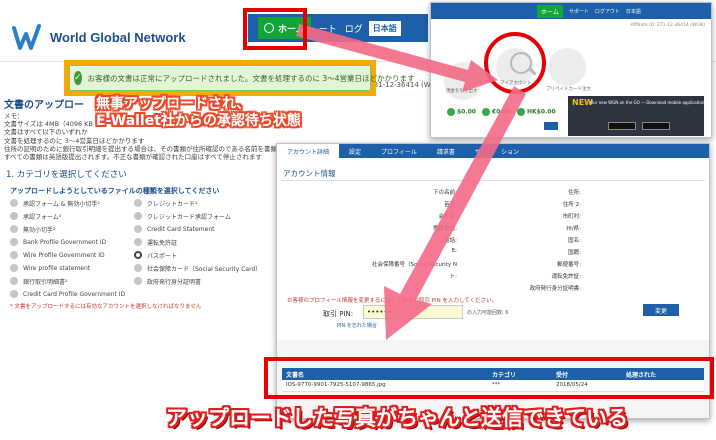  What do you see at coordinates (568, 89) in the screenshot?
I see `prepaid-card-label: プリペイドカード注文` at bounding box center [568, 89].